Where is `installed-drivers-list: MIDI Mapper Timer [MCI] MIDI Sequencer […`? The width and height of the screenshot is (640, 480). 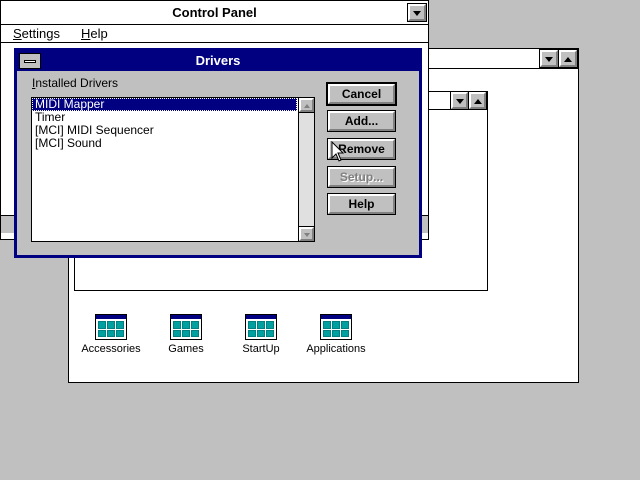 installed-drivers-list: MIDI Mapper Timer [MCI] MIDI Sequencer [… is located at coordinates (173, 169).